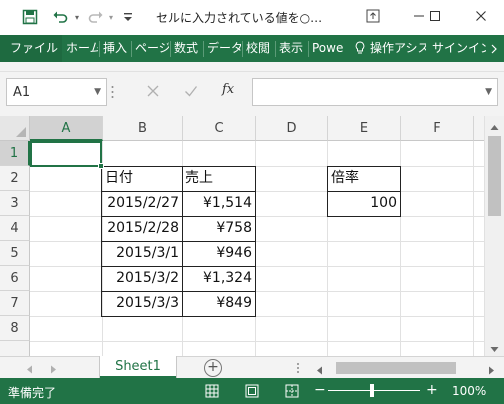 The image size is (504, 404). What do you see at coordinates (364, 128) in the screenshot?
I see `column-header-e: E` at bounding box center [364, 128].